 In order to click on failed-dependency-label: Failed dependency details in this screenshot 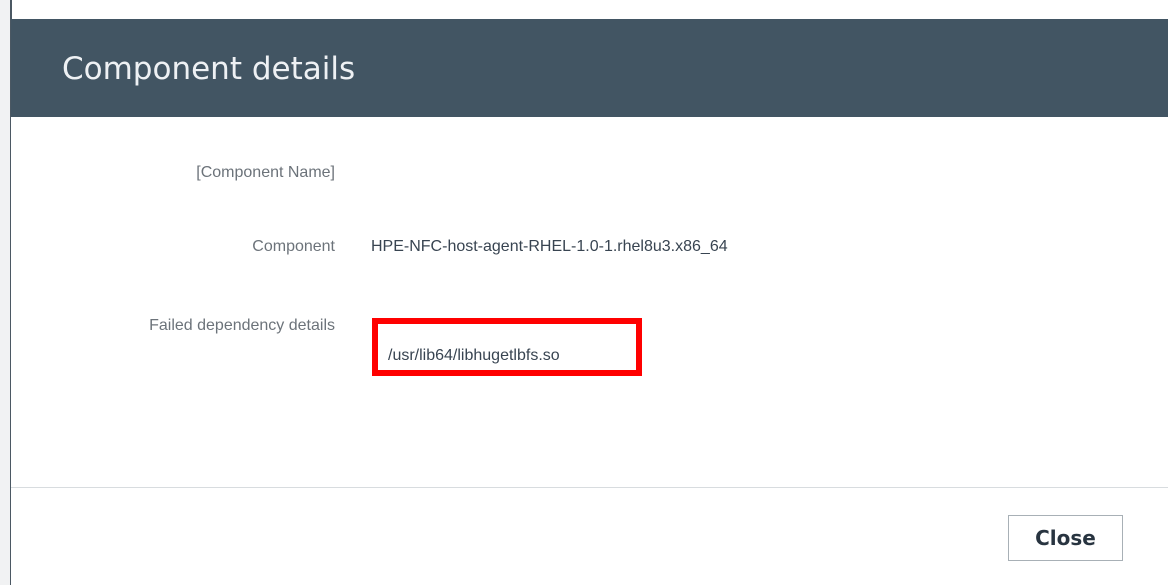, I will do `click(242, 325)`.